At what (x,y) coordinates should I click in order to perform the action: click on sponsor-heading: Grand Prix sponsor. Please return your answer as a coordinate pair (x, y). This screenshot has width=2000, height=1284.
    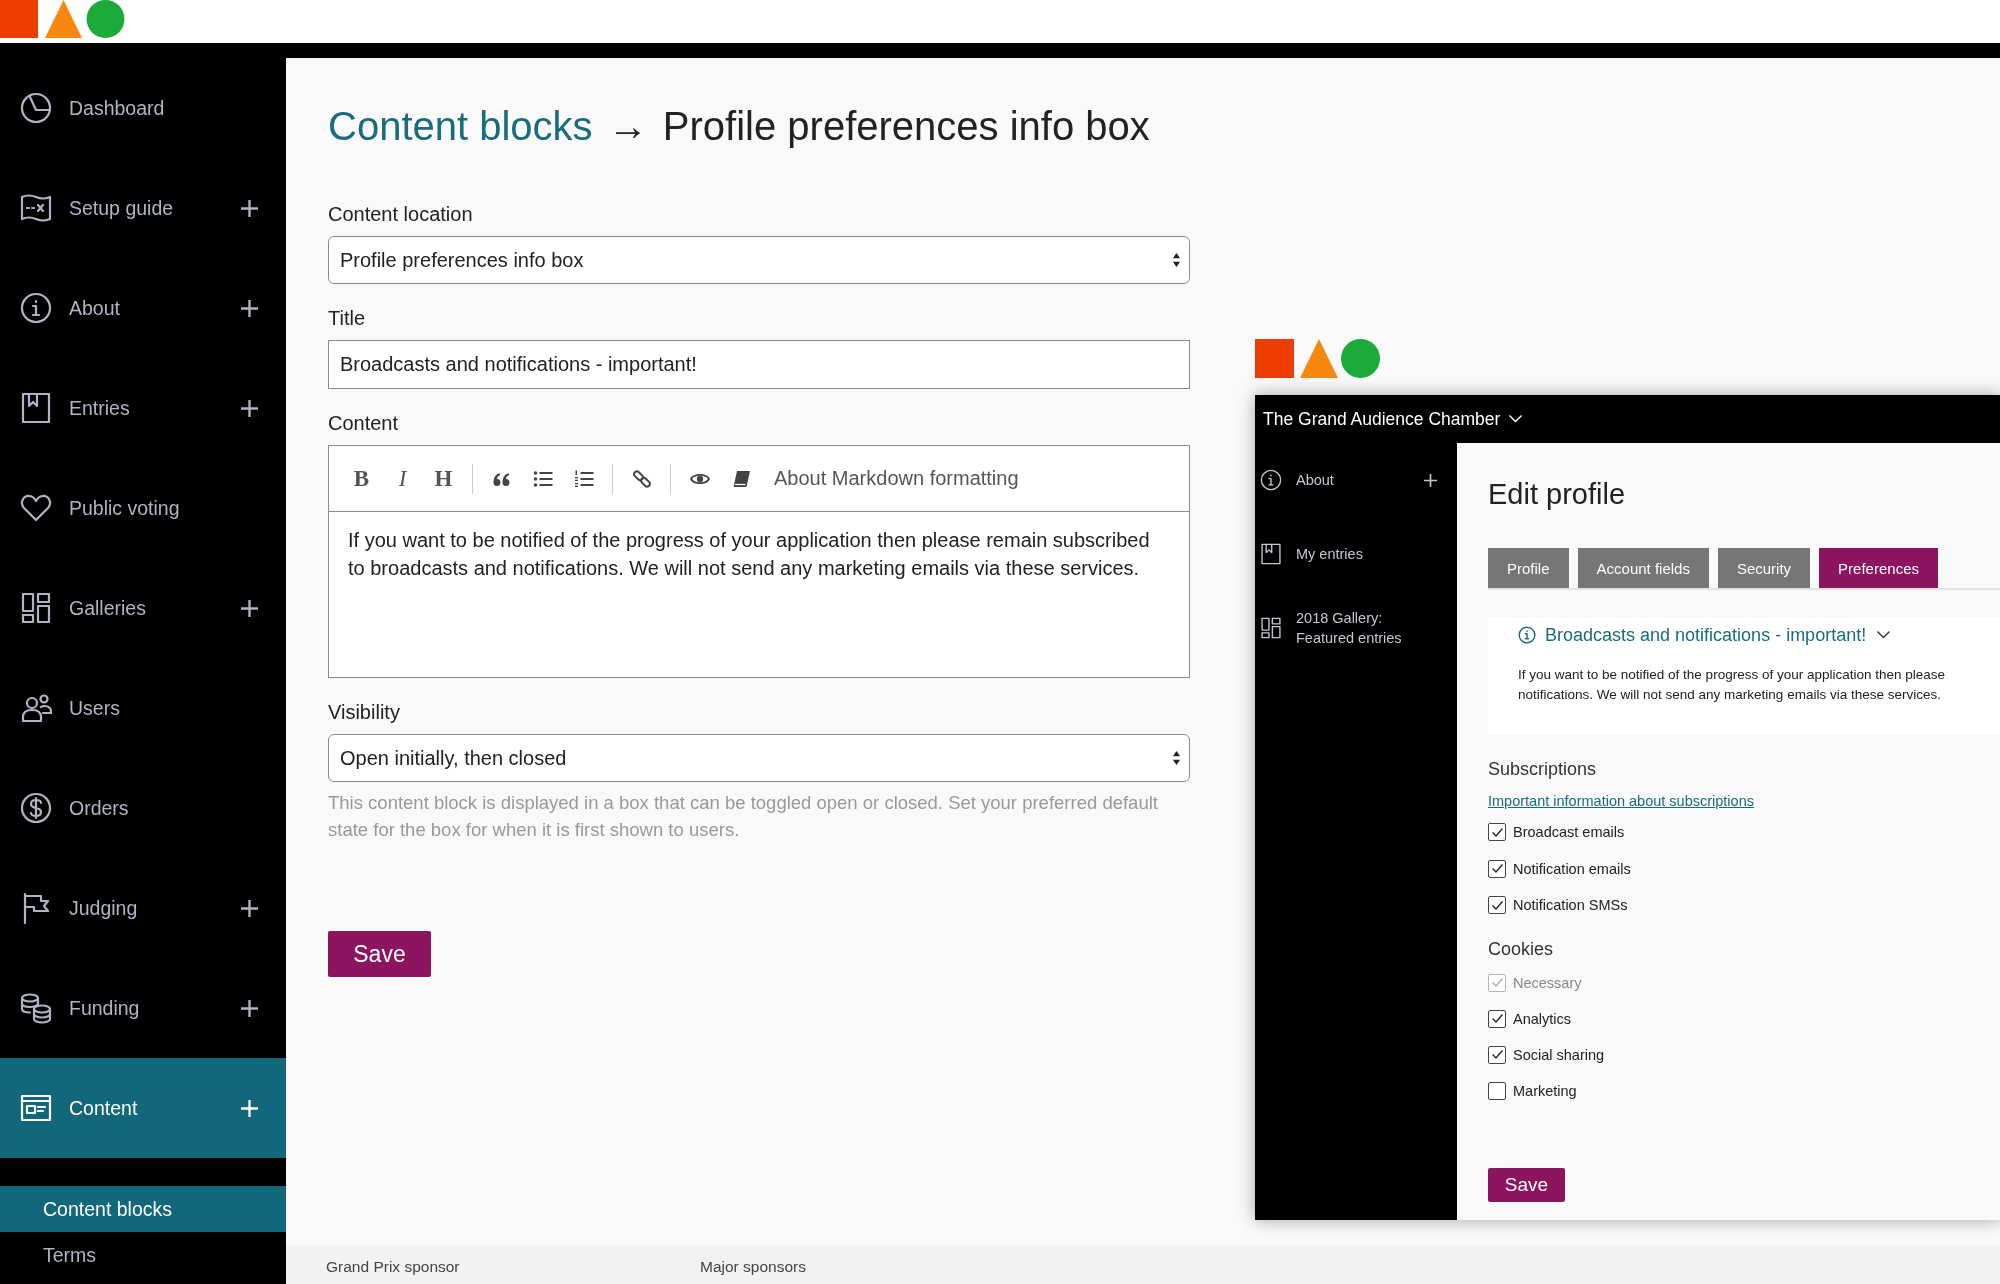
    Looking at the image, I should click on (393, 1267).